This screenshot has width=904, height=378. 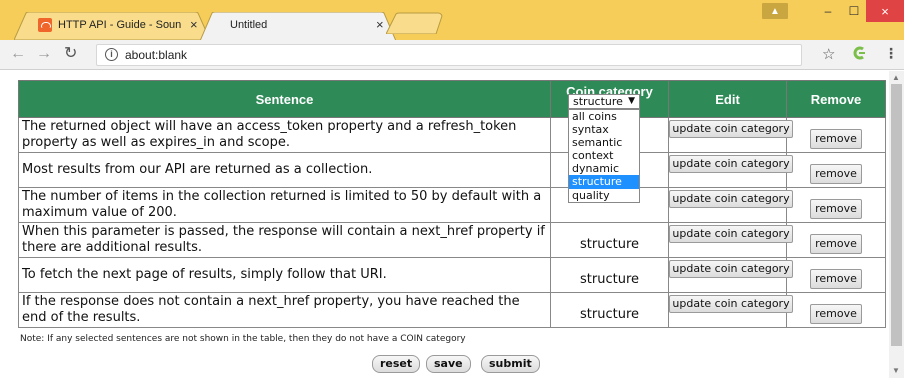 I want to click on tab-title: HTTP API - Guide - Soun, so click(x=120, y=25).